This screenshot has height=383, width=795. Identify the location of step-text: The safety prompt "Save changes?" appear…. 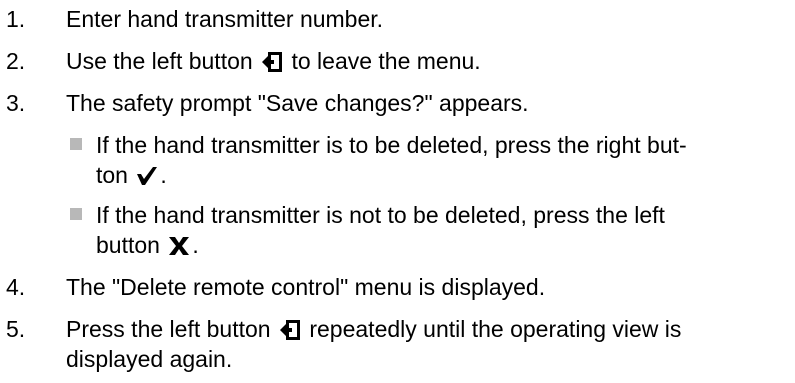
(297, 103).